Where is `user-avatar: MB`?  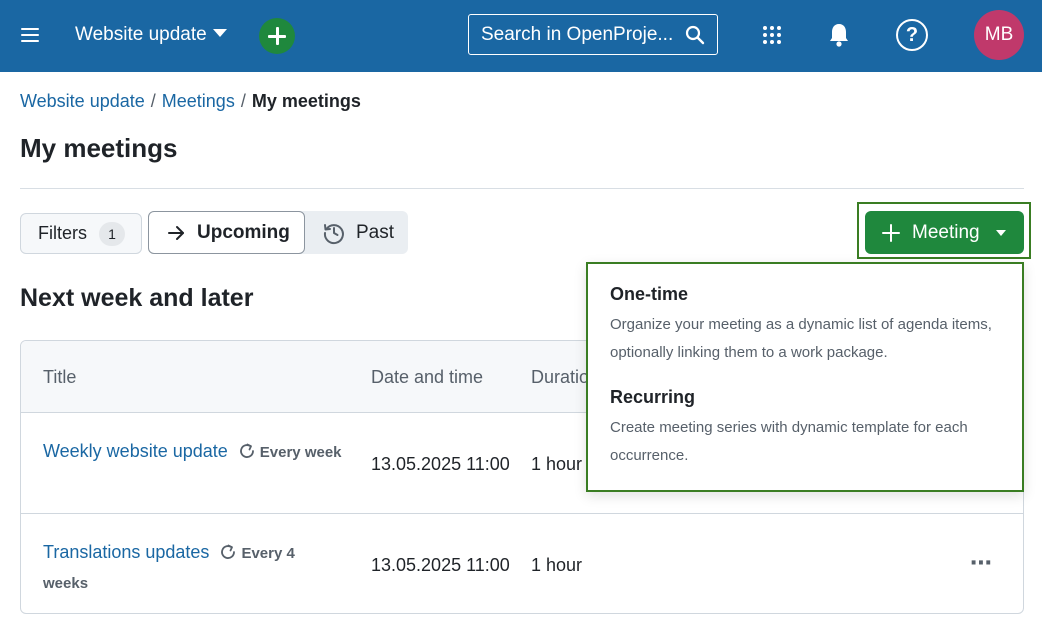 user-avatar: MB is located at coordinates (999, 35).